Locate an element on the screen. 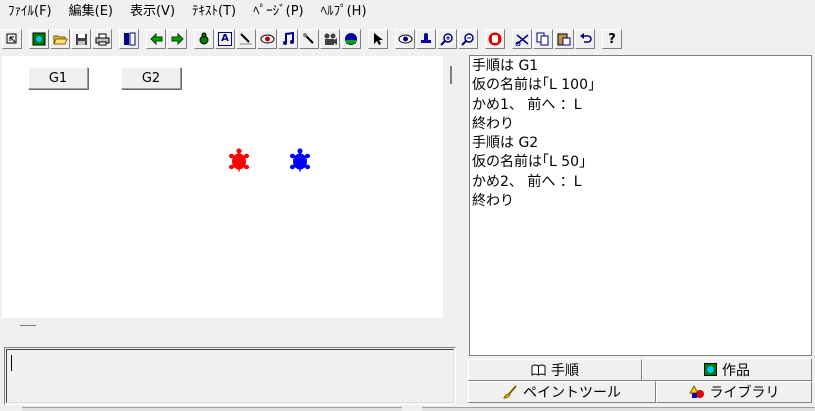  minimize-dash is located at coordinates (28, 325).